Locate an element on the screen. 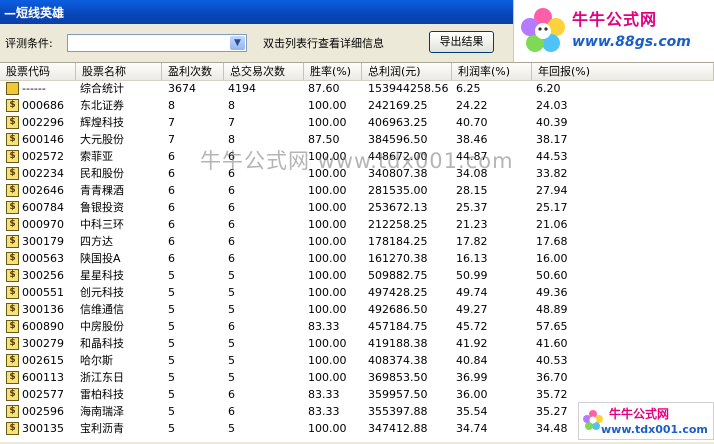  col-profit: 总利润(元) is located at coordinates (407, 71).